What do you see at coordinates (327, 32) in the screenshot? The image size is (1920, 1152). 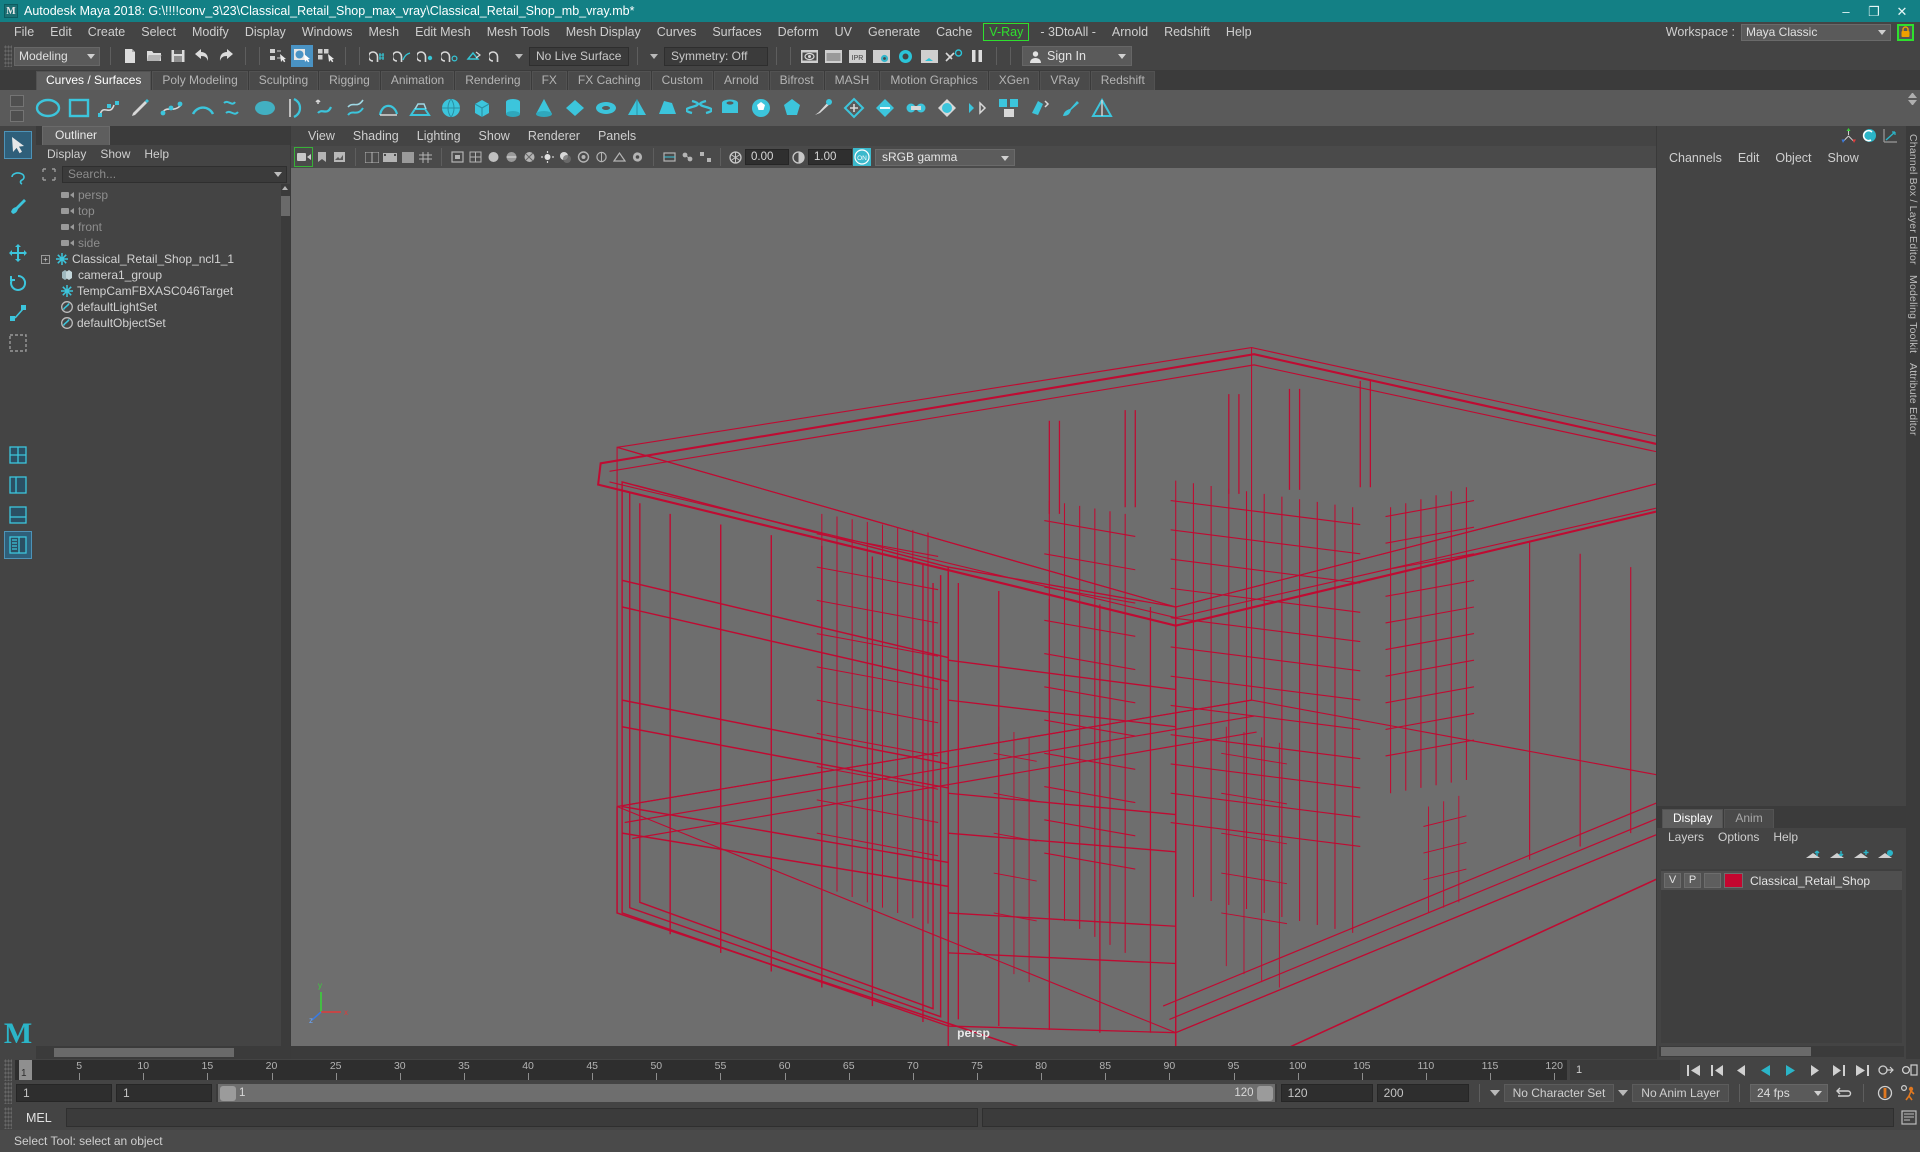 I see `menu-windows: Windows` at bounding box center [327, 32].